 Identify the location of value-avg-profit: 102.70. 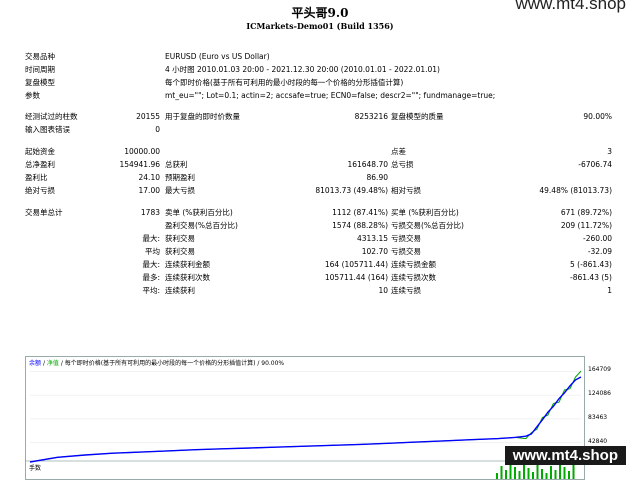
(374, 251).